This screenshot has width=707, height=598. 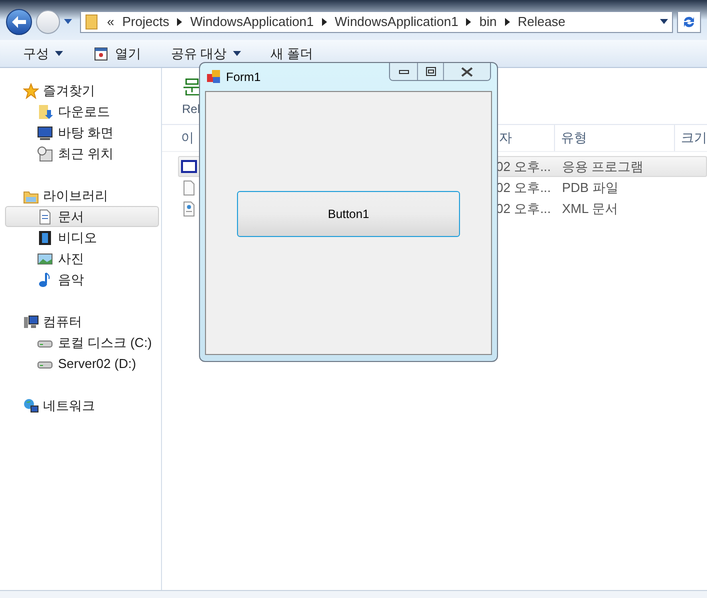 What do you see at coordinates (243, 77) in the screenshot?
I see `form-title: Form1` at bounding box center [243, 77].